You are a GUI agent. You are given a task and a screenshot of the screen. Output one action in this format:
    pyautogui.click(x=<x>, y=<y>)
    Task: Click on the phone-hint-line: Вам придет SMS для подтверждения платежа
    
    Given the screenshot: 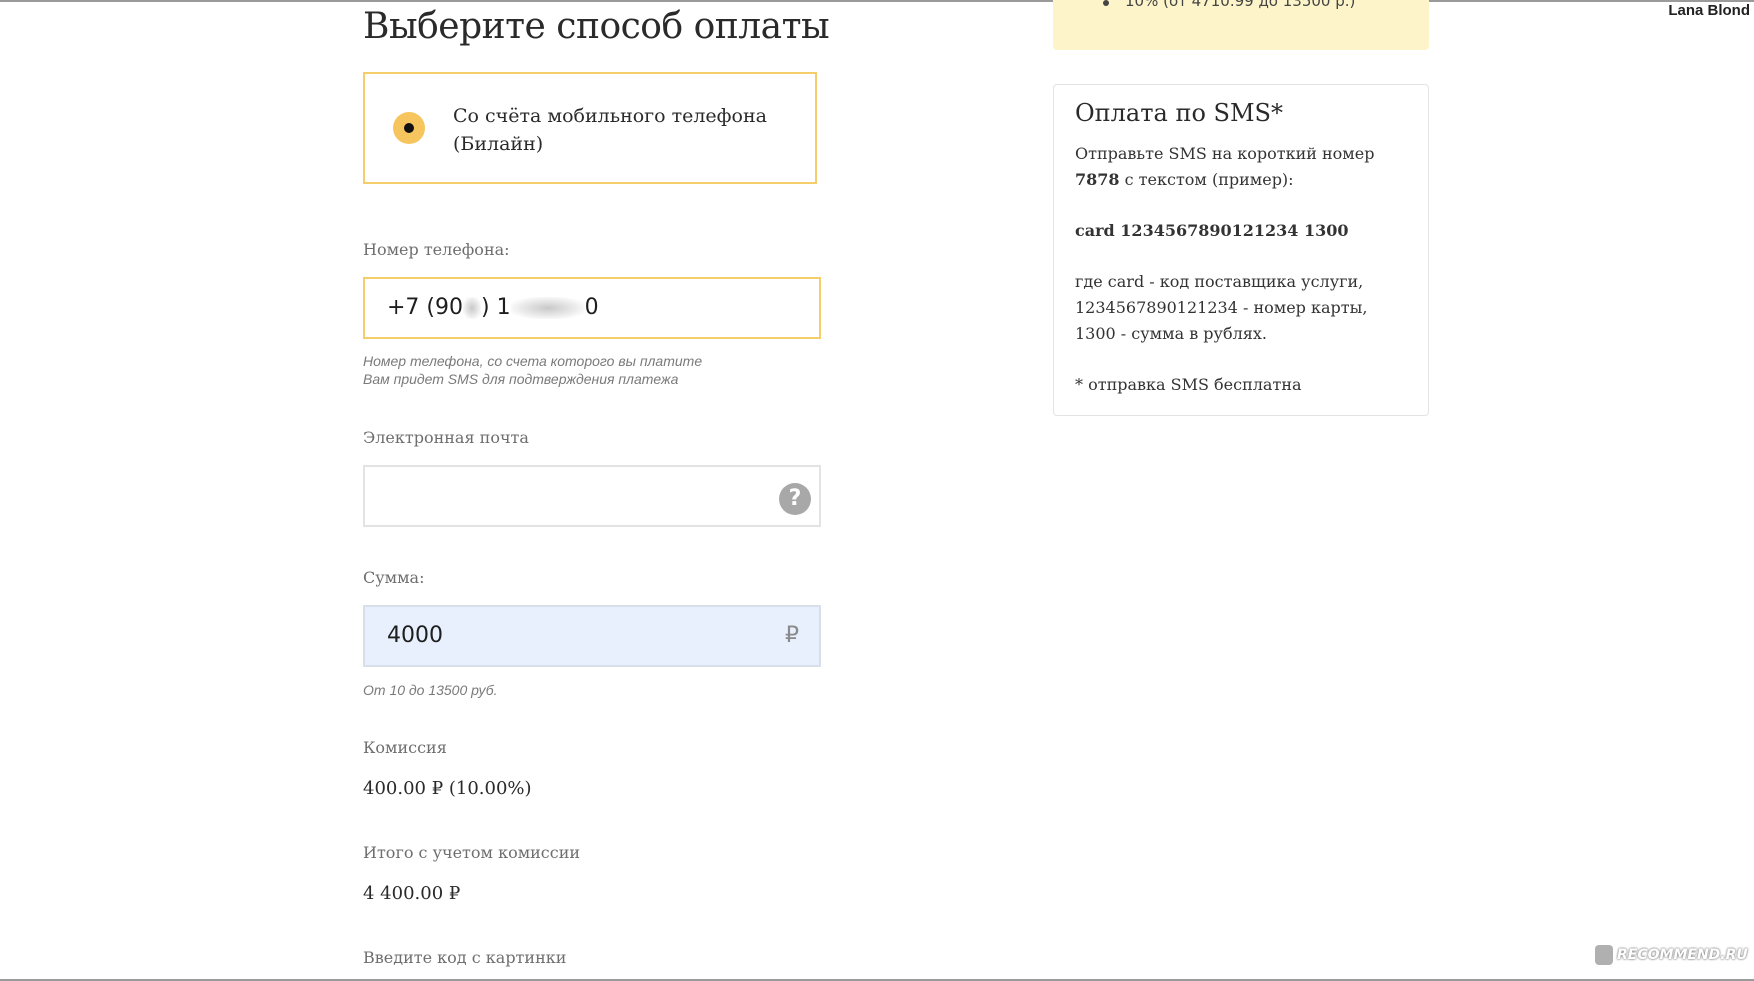 What is the action you would take?
    pyautogui.click(x=521, y=379)
    